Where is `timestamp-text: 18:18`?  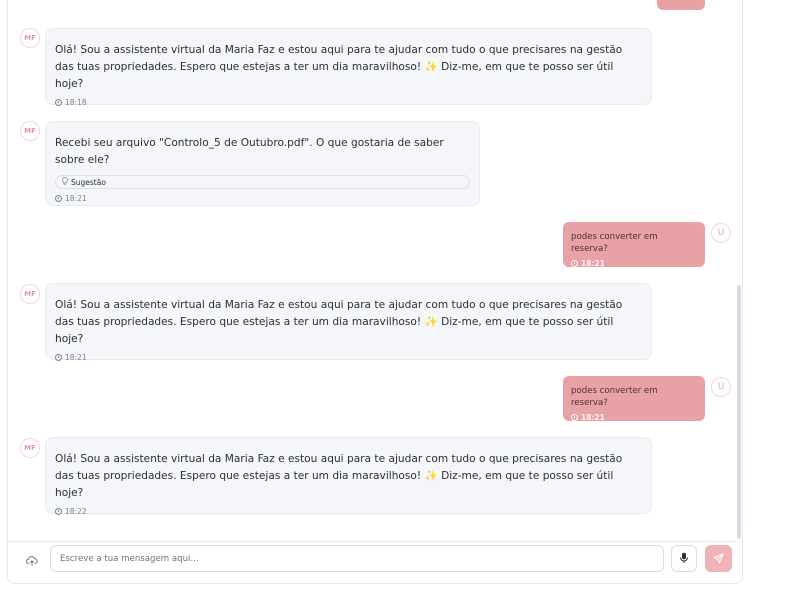 timestamp-text: 18:18 is located at coordinates (76, 102).